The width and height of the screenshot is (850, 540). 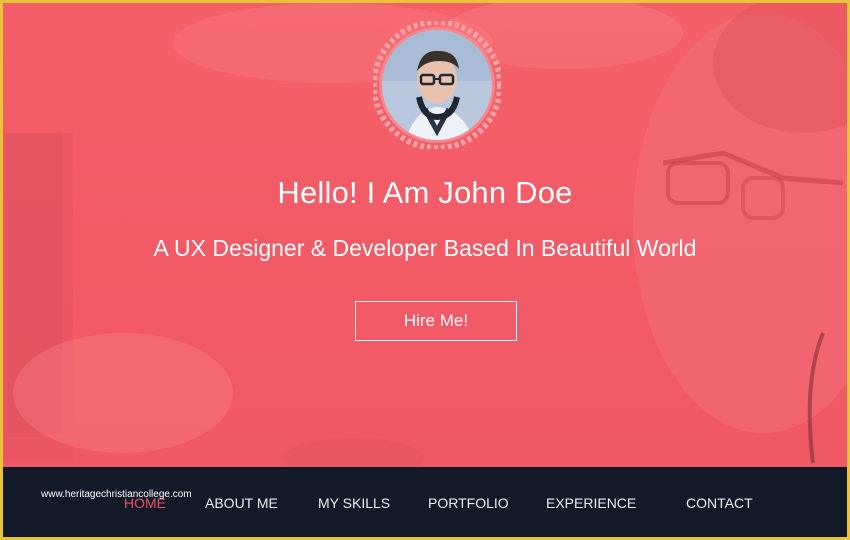 I want to click on nav-item-portfolio: PORTFOLIO, so click(x=468, y=503).